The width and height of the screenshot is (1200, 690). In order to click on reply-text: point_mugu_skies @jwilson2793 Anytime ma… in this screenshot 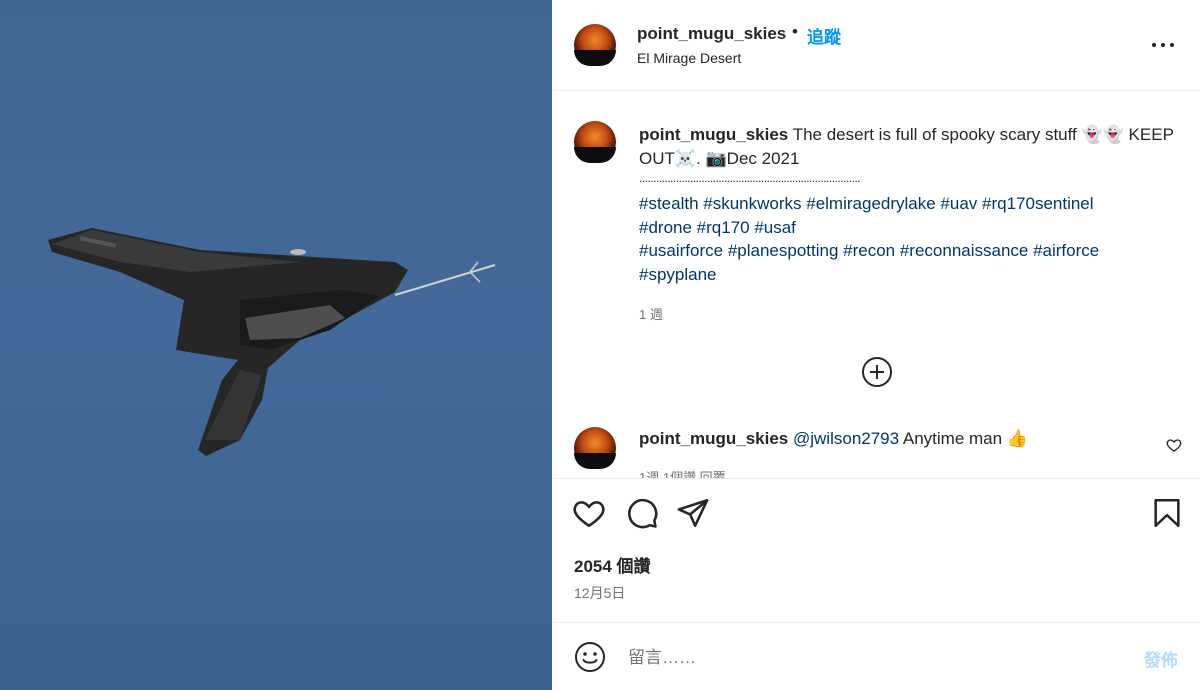, I will do `click(889, 439)`.